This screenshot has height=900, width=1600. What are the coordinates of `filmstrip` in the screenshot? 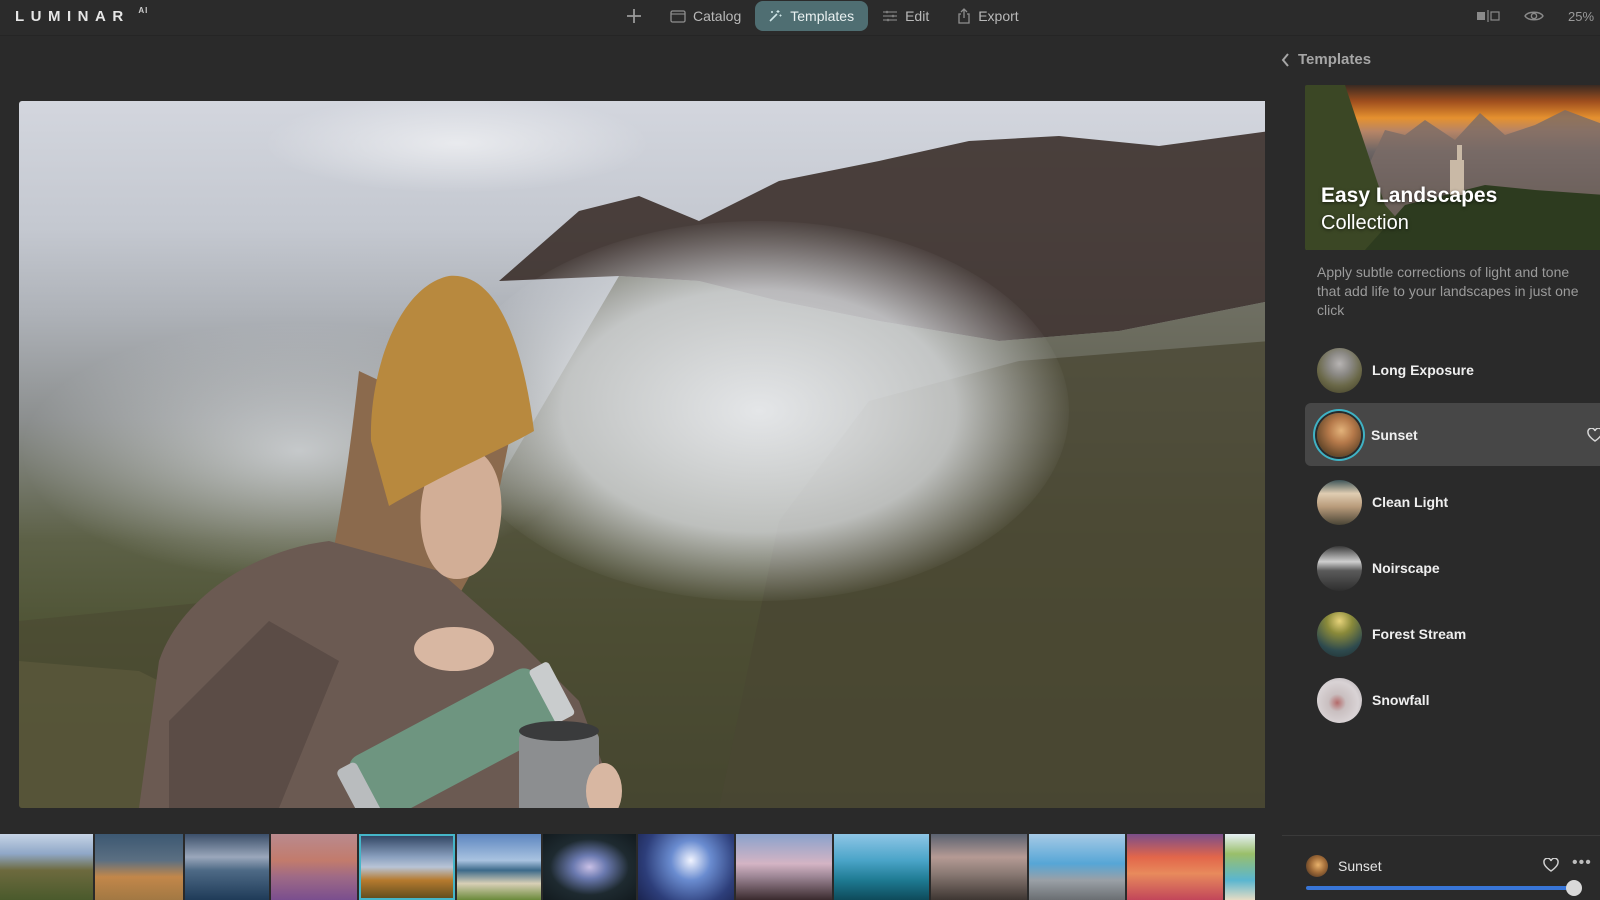 It's located at (631, 867).